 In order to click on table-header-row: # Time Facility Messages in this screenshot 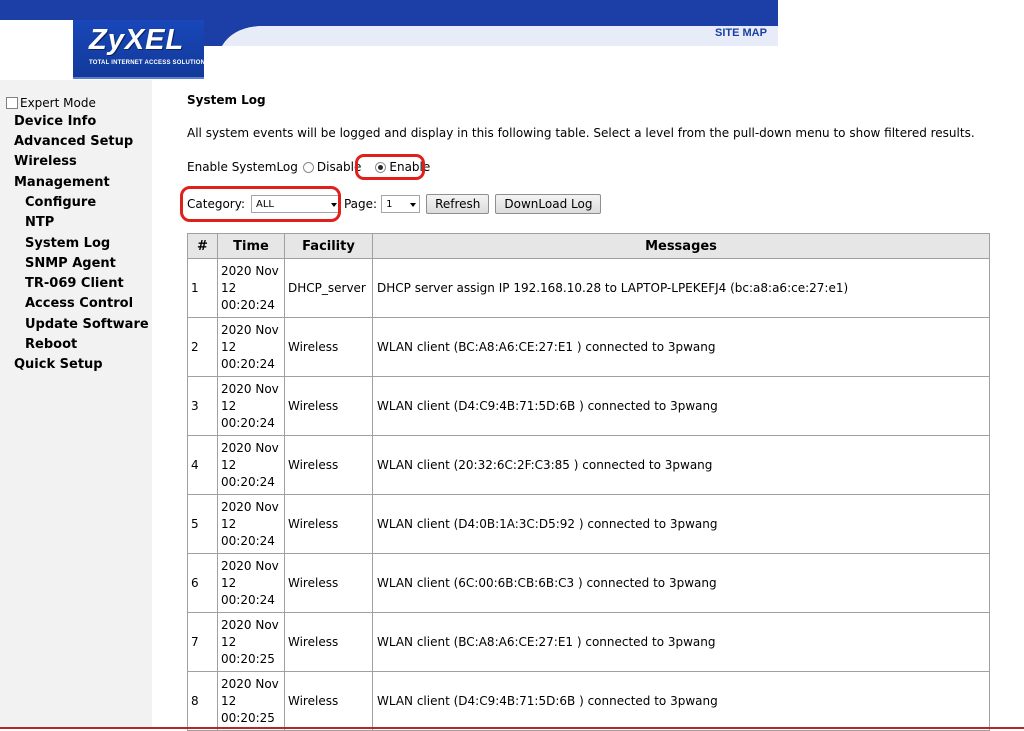, I will do `click(588, 246)`.